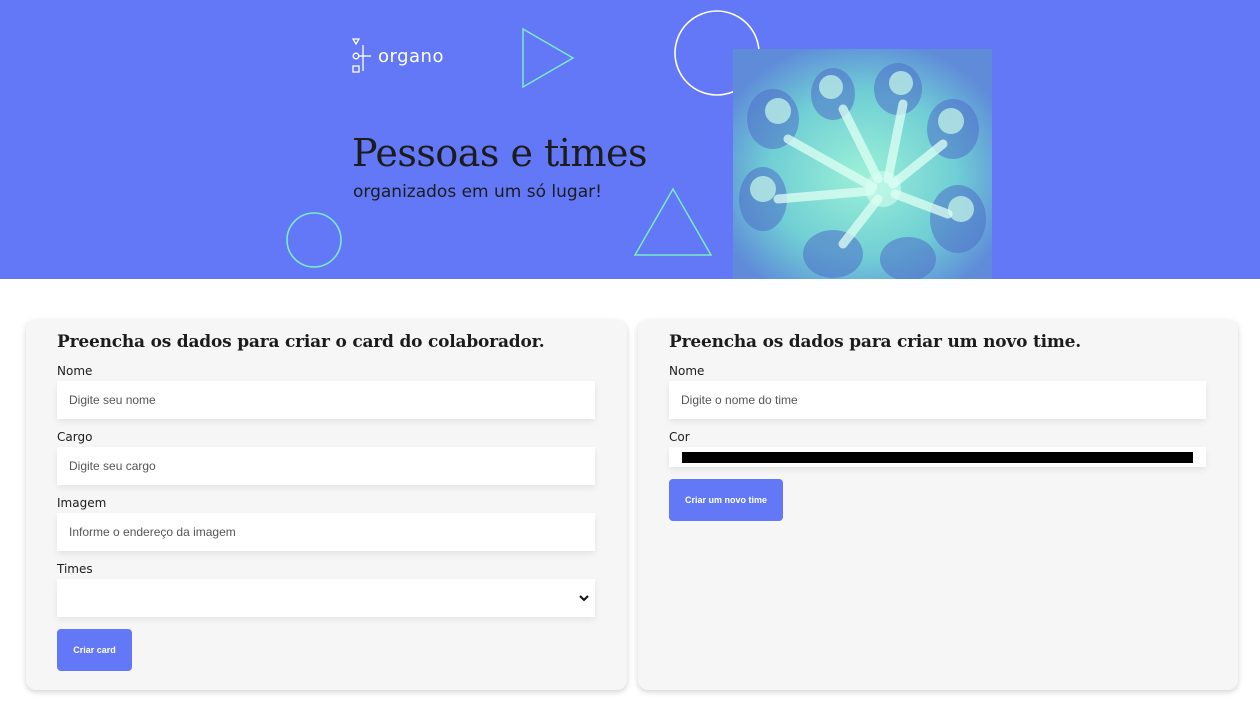 The height and width of the screenshot is (718, 1260). What do you see at coordinates (673, 221) in the screenshot?
I see `triangle-decoration-icon` at bounding box center [673, 221].